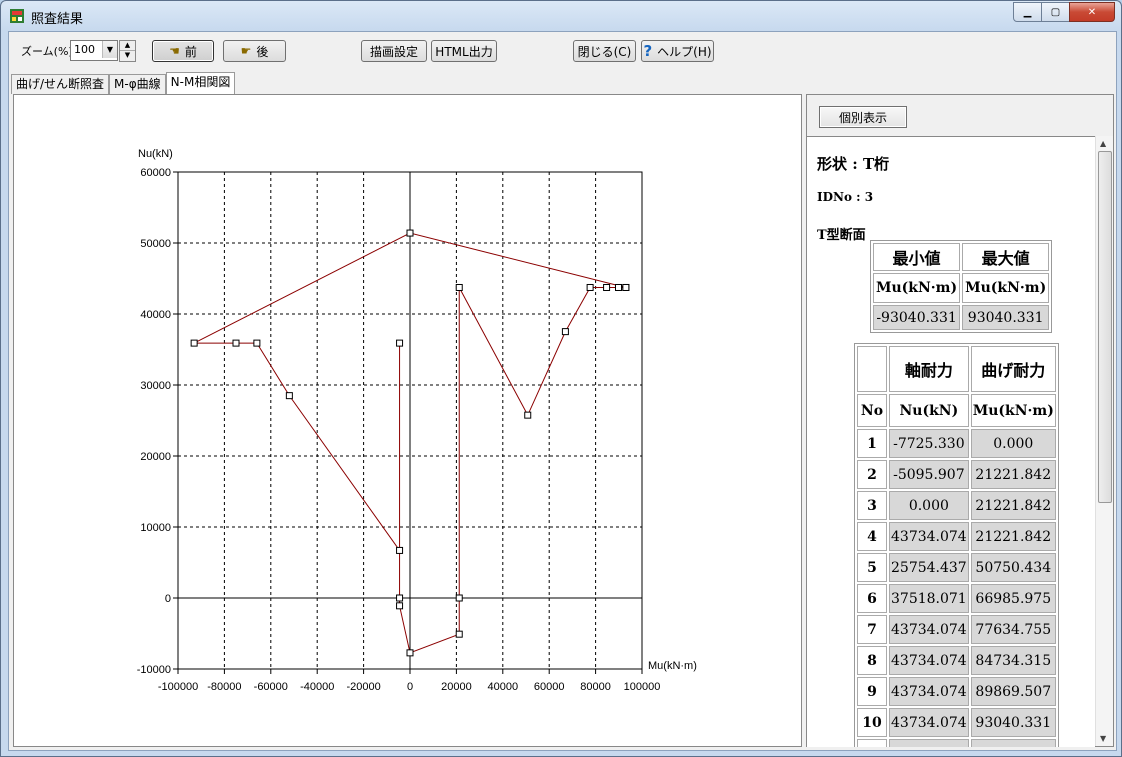  Describe the element at coordinates (1013, 410) in the screenshot. I see `mu-unit: Mu(kN·m)` at that location.